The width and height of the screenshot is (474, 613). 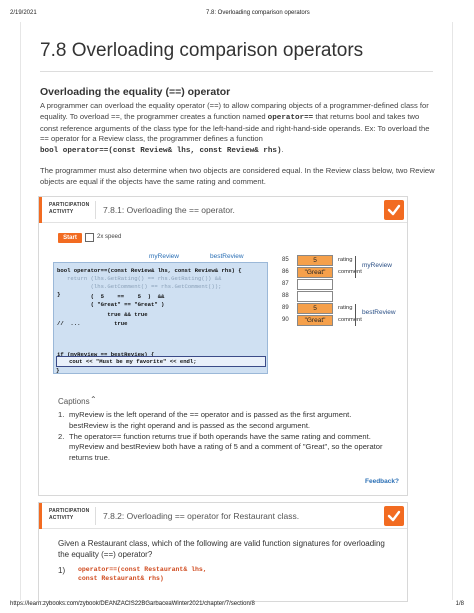 I want to click on memory-address: 86, so click(x=285, y=272).